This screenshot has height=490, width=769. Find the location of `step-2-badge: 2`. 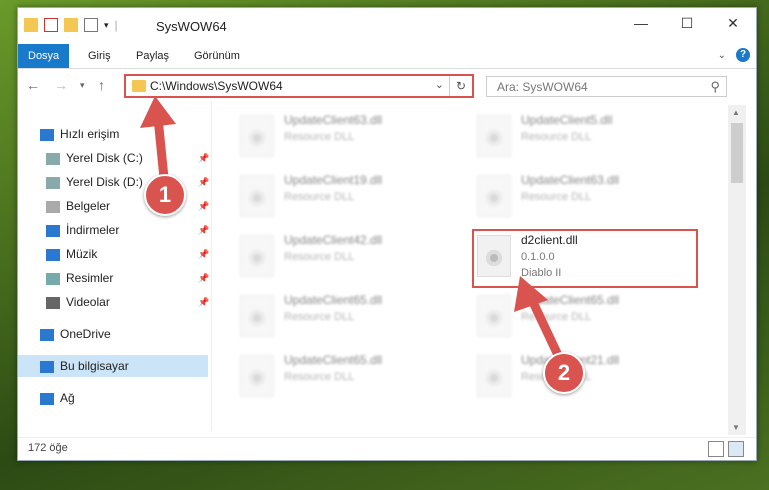

step-2-badge: 2 is located at coordinates (564, 373).